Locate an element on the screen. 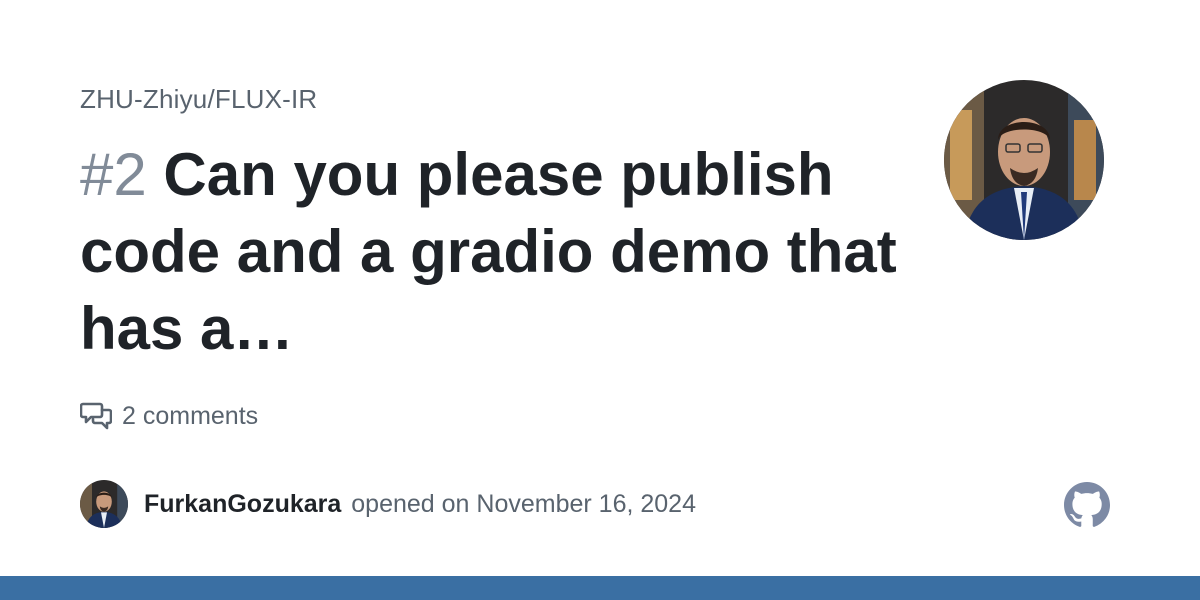 Image resolution: width=1200 pixels, height=600 pixels. comment-discussion-icon is located at coordinates (96, 416).